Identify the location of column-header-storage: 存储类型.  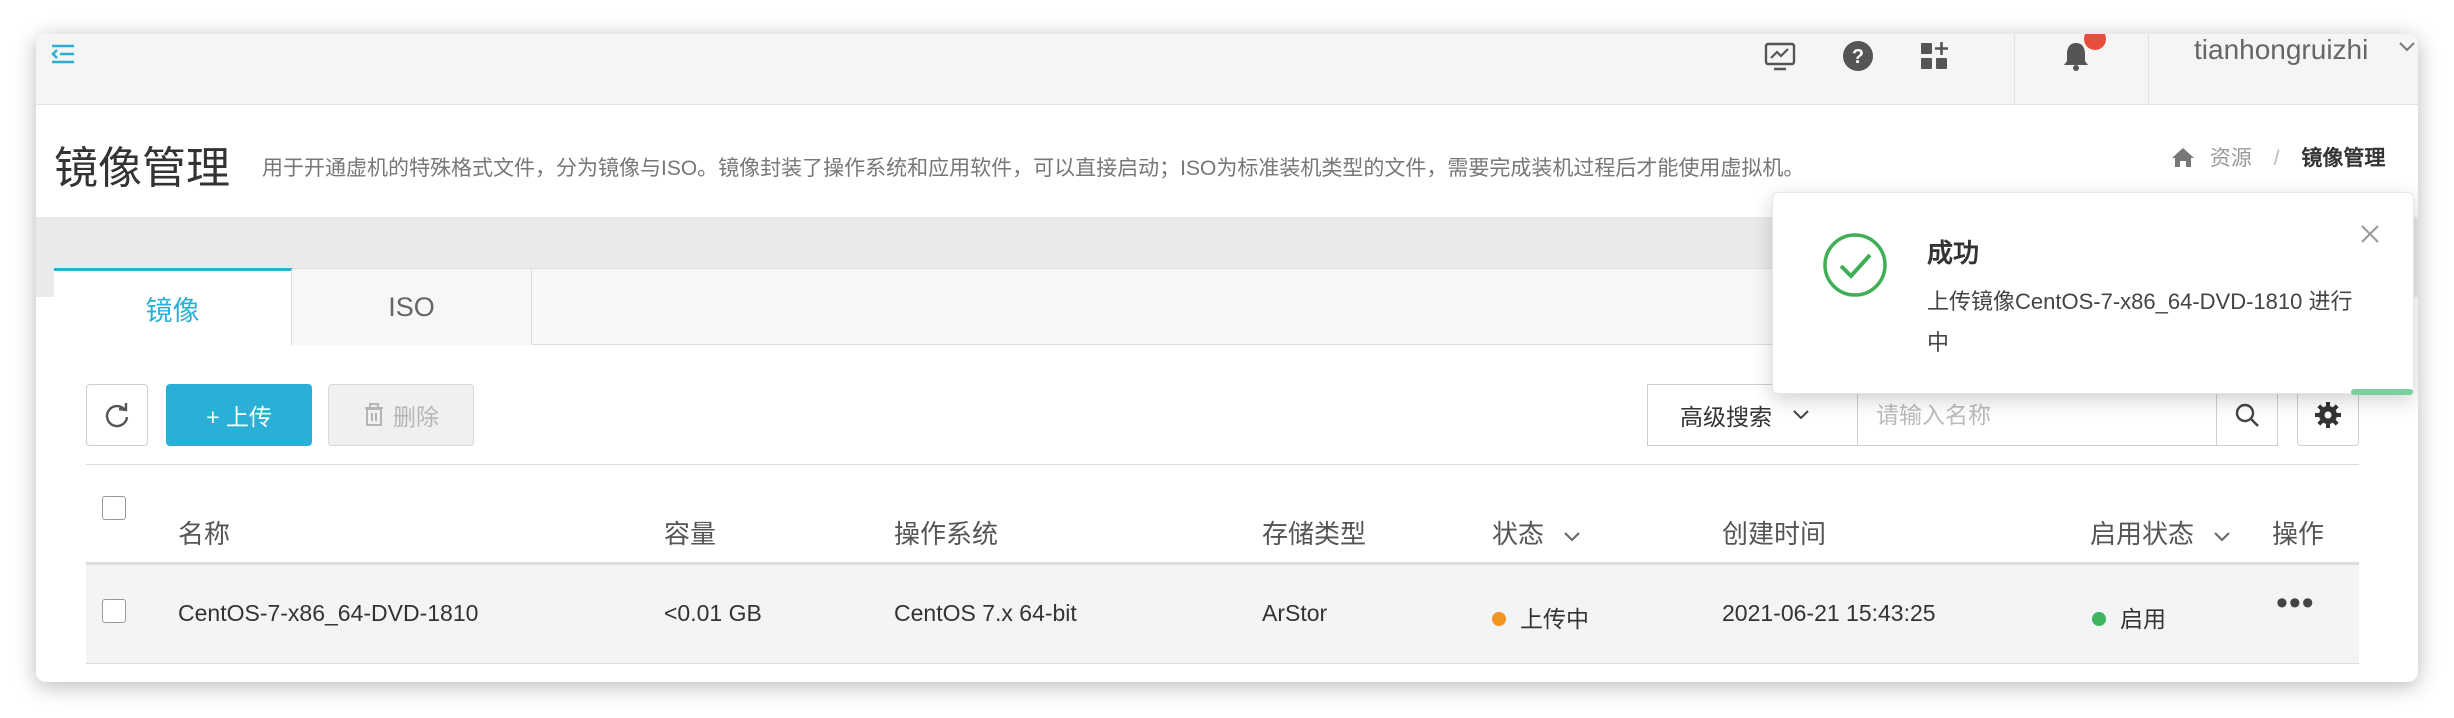
(1314, 534).